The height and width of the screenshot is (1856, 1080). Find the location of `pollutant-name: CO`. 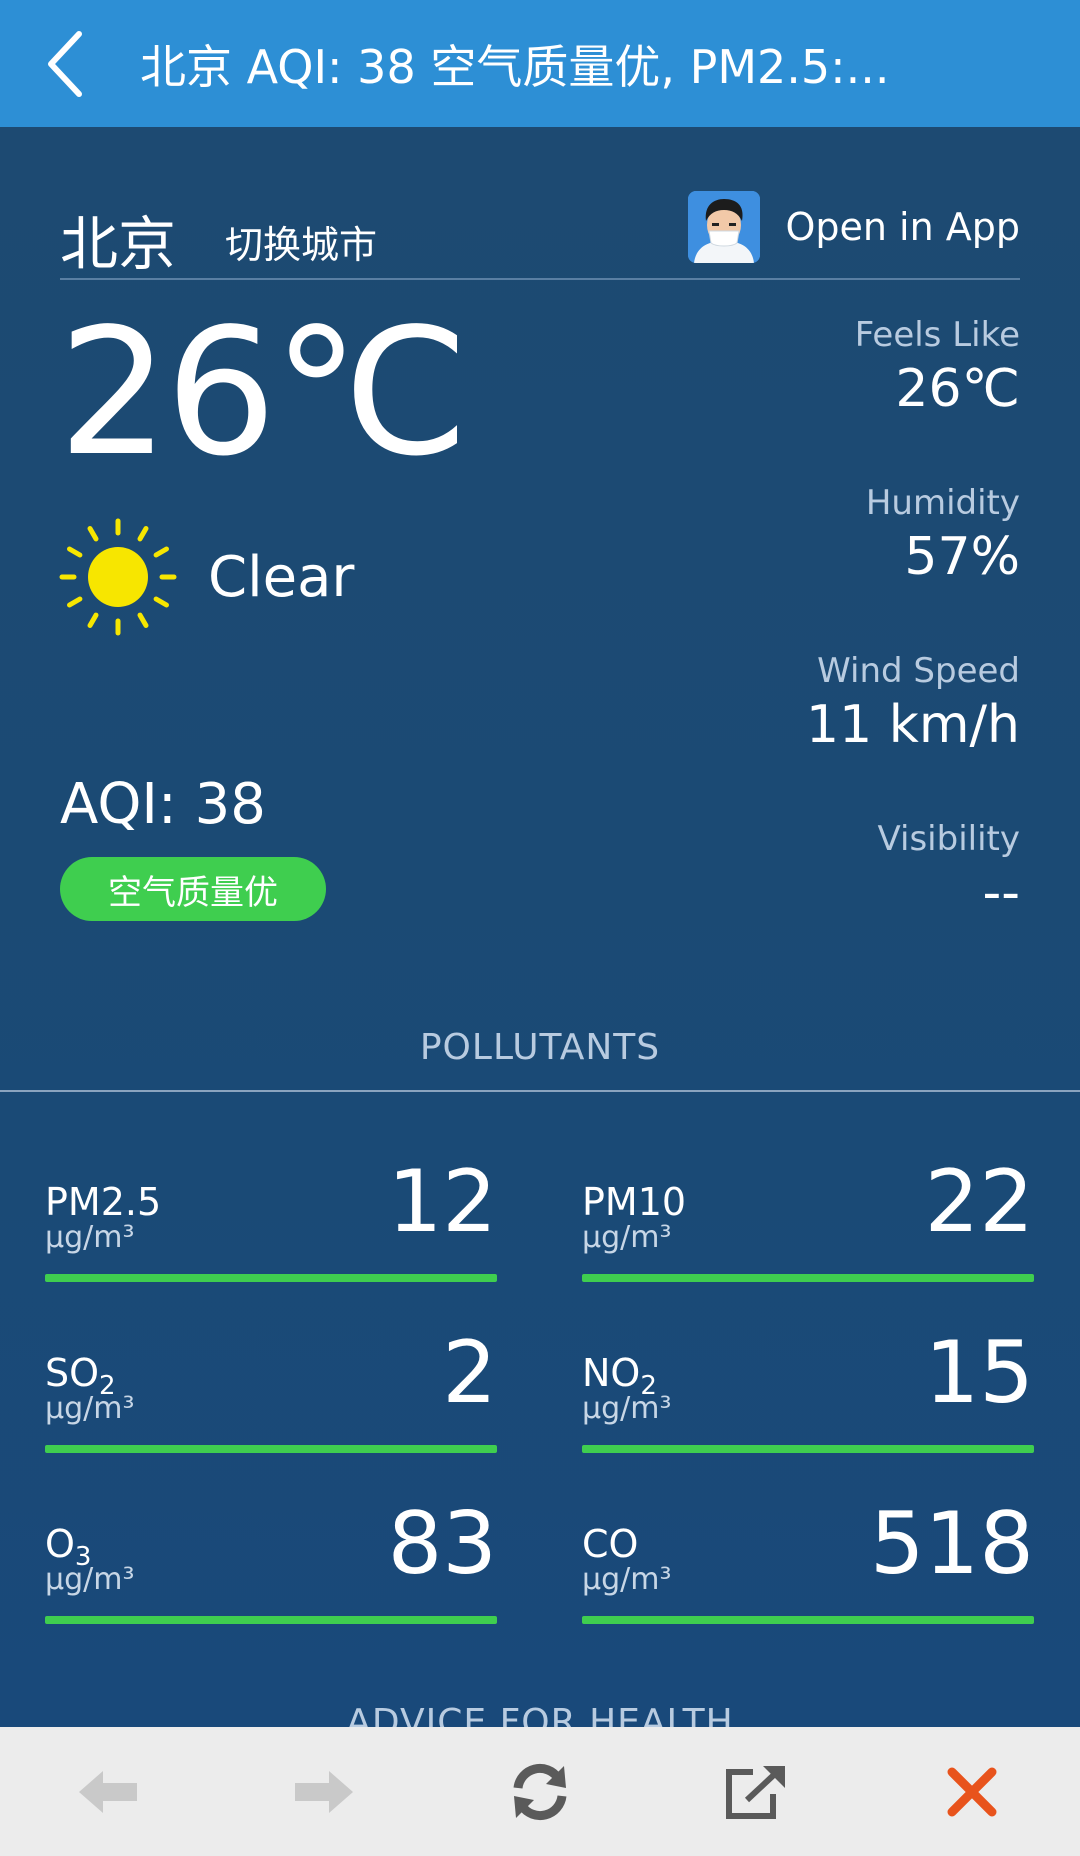

pollutant-name: CO is located at coordinates (610, 1544).